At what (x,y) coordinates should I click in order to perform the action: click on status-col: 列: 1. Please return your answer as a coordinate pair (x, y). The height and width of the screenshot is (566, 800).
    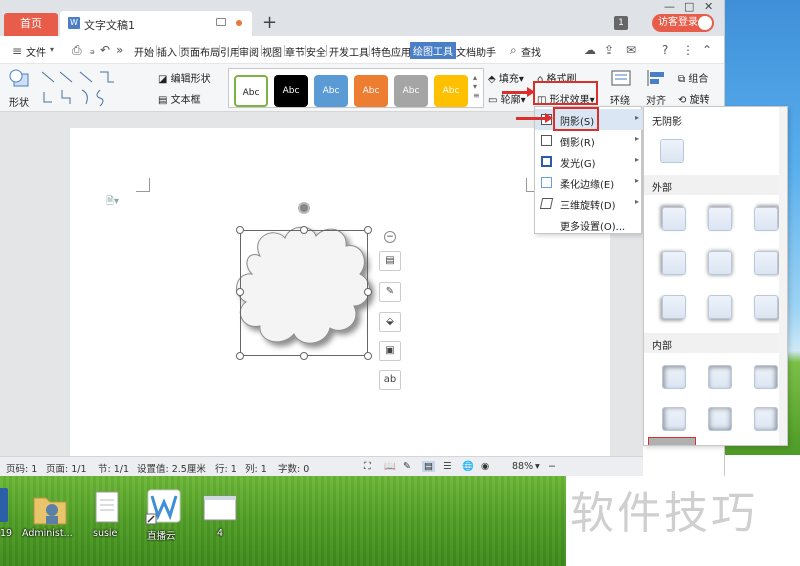
    Looking at the image, I should click on (256, 468).